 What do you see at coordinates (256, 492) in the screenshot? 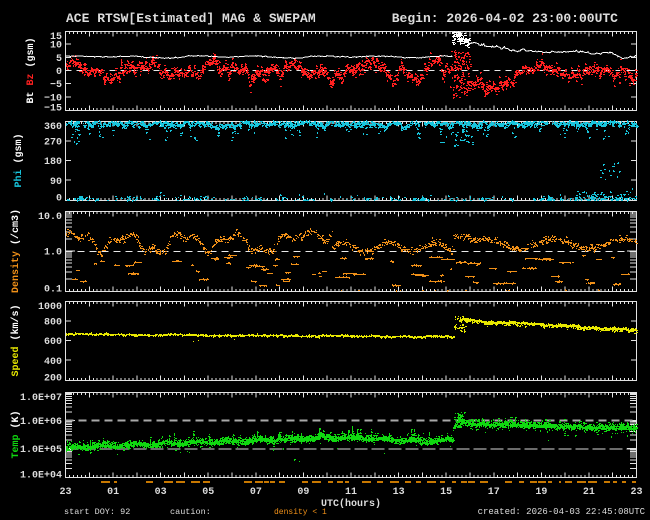
I see `svg-text: 07` at bounding box center [256, 492].